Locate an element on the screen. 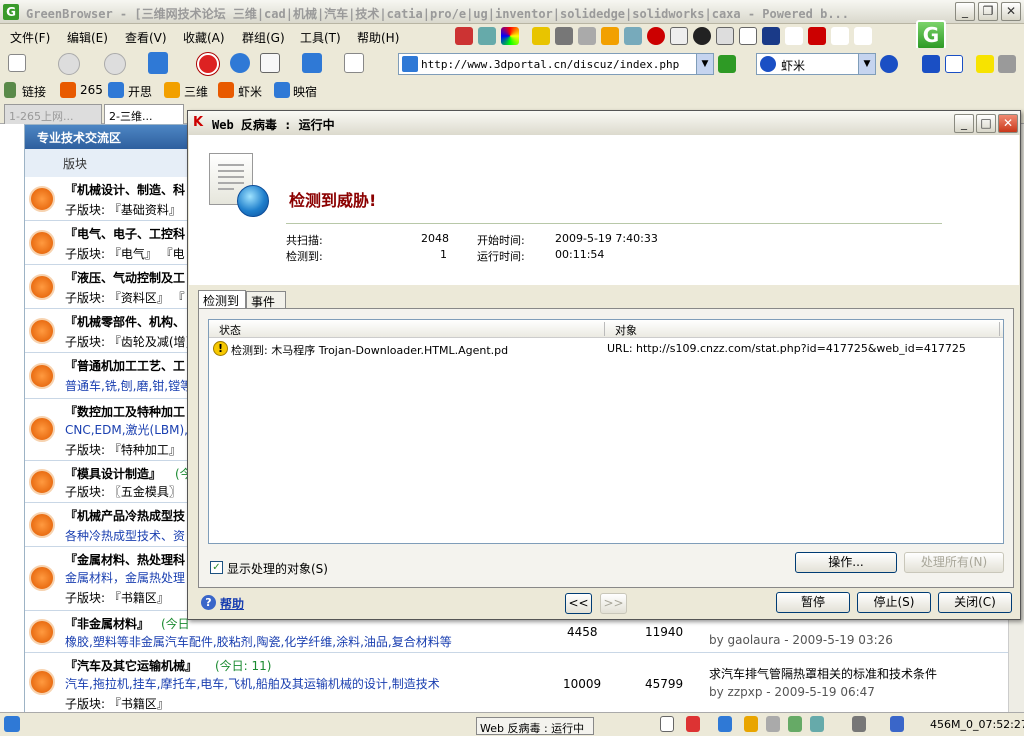 The image size is (1024, 736). forum-title: 『非金属材料』 is located at coordinates (107, 623).